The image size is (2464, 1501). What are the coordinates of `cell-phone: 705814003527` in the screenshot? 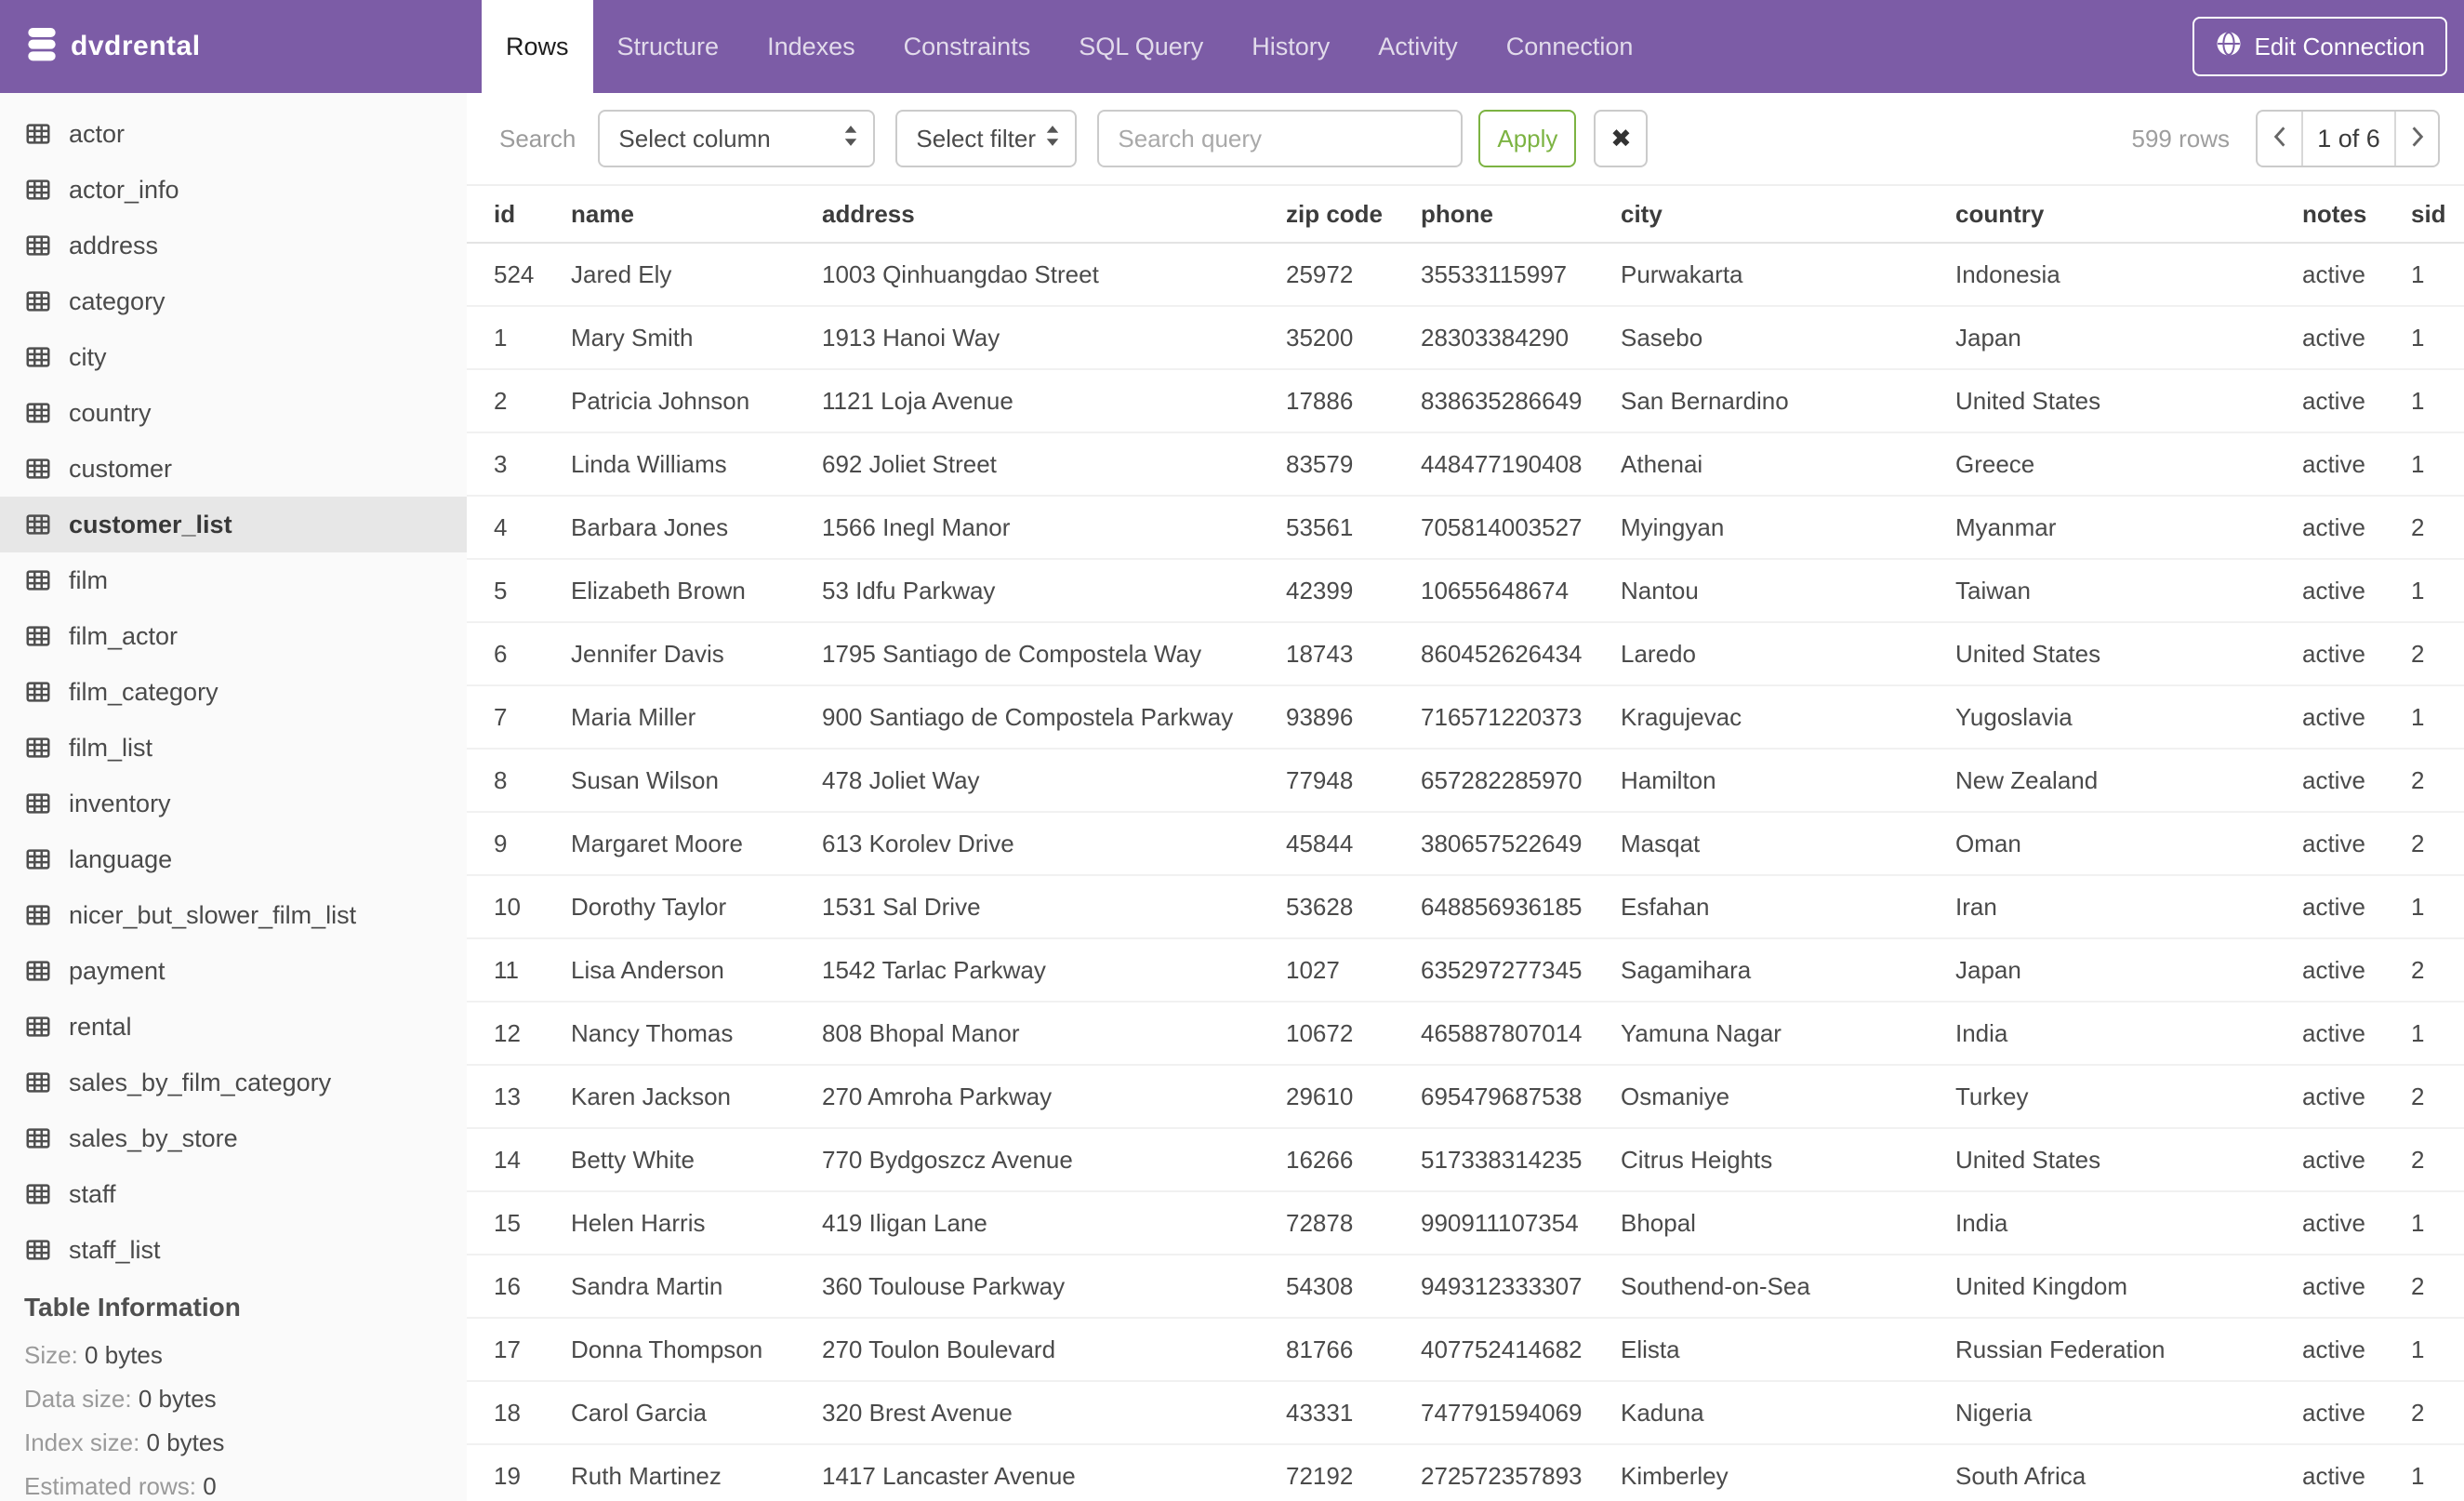 It's located at (1502, 526).